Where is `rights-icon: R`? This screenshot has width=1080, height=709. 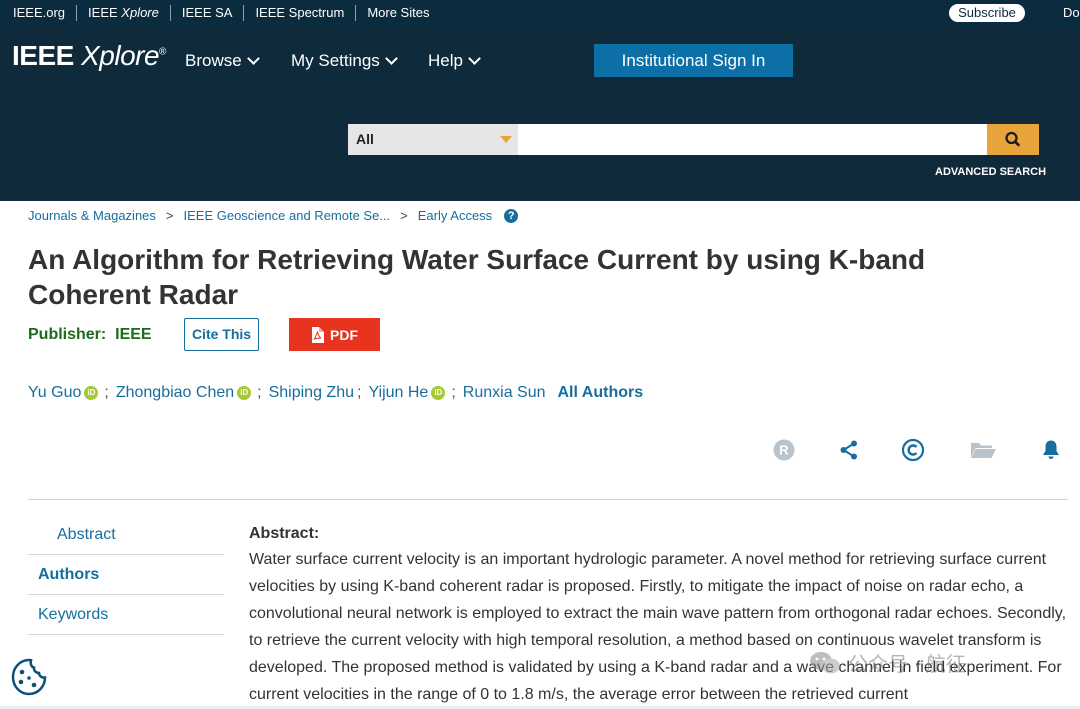 rights-icon: R is located at coordinates (784, 450).